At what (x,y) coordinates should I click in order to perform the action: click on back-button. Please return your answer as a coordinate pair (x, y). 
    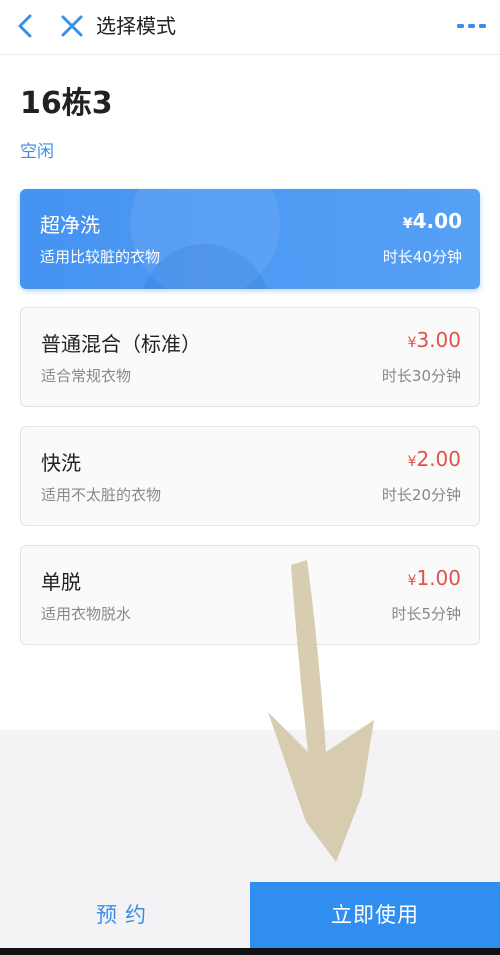
    Looking at the image, I should click on (26, 26).